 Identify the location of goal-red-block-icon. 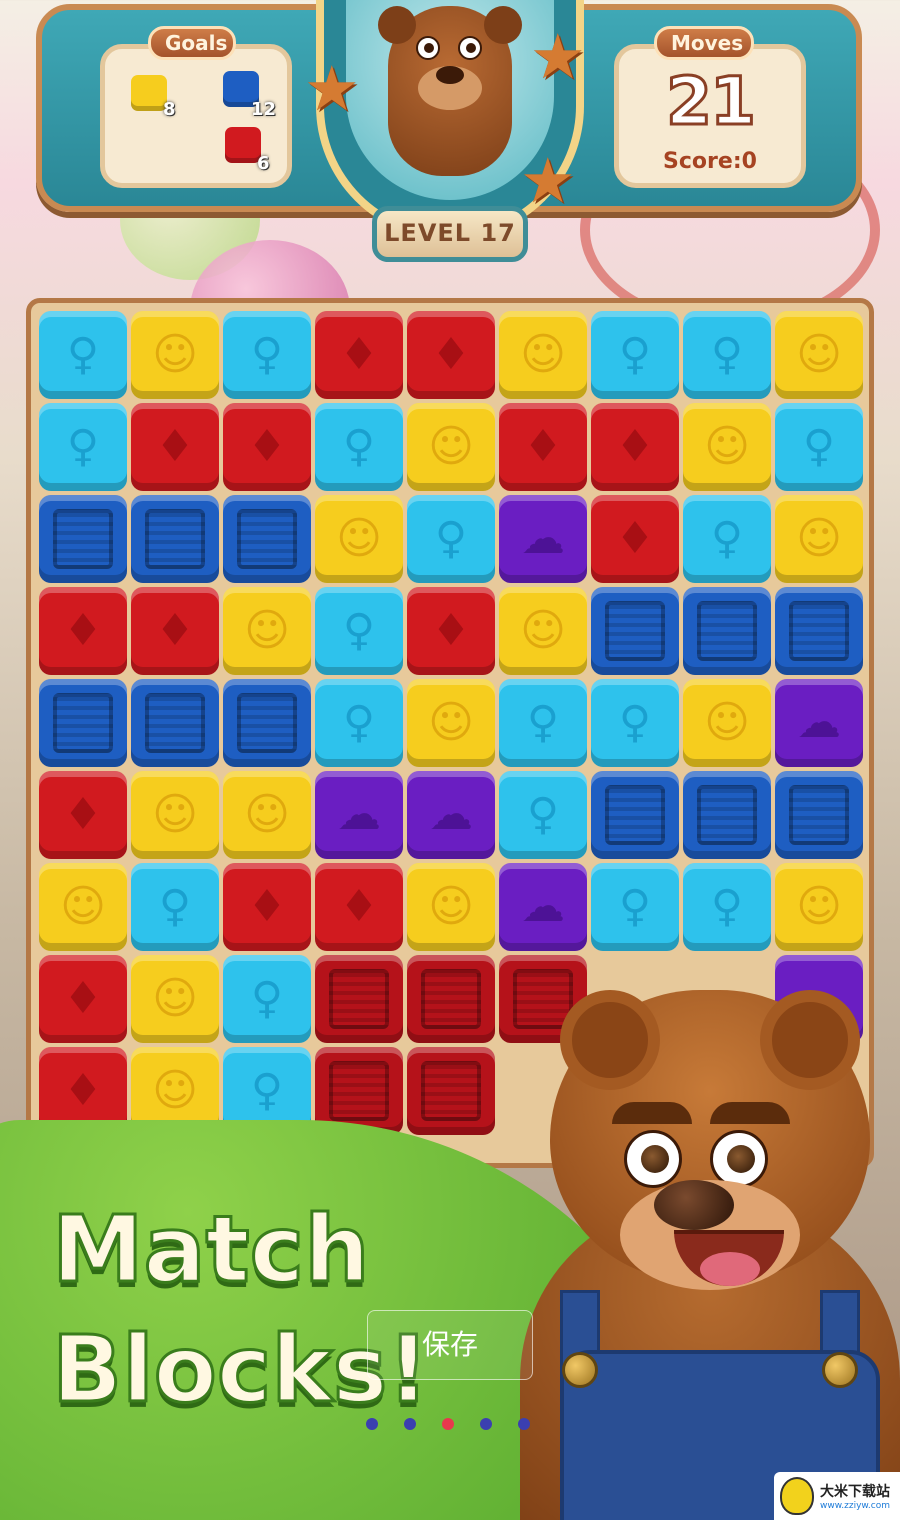
(243, 145).